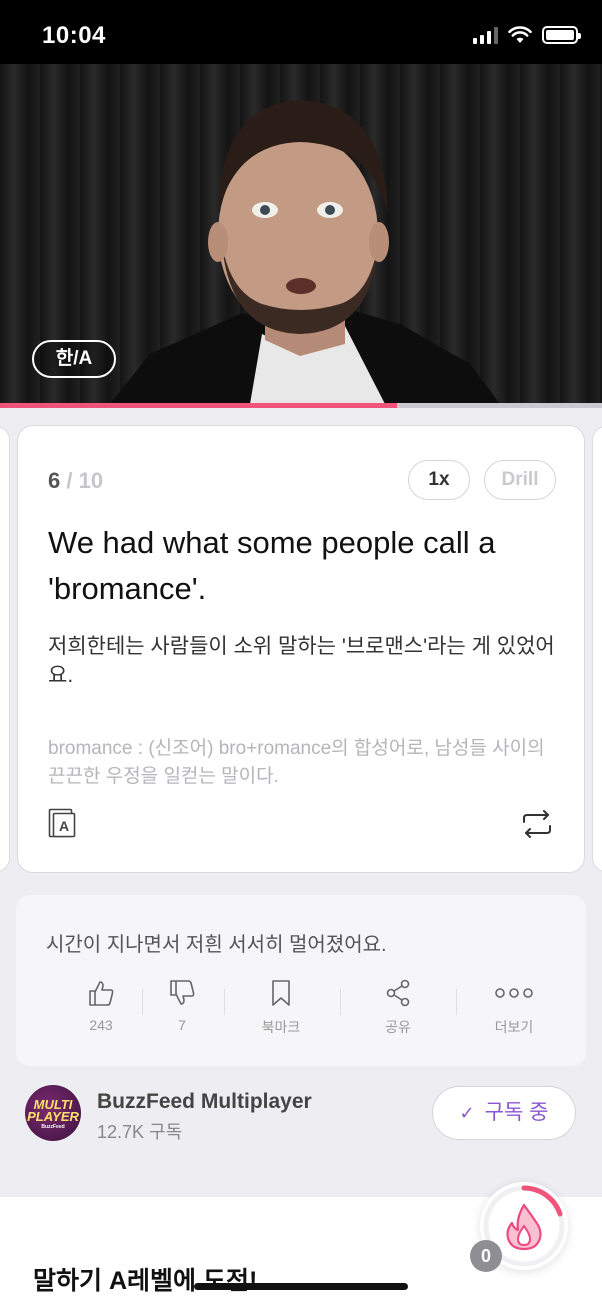  I want to click on battery-icon, so click(561, 35).